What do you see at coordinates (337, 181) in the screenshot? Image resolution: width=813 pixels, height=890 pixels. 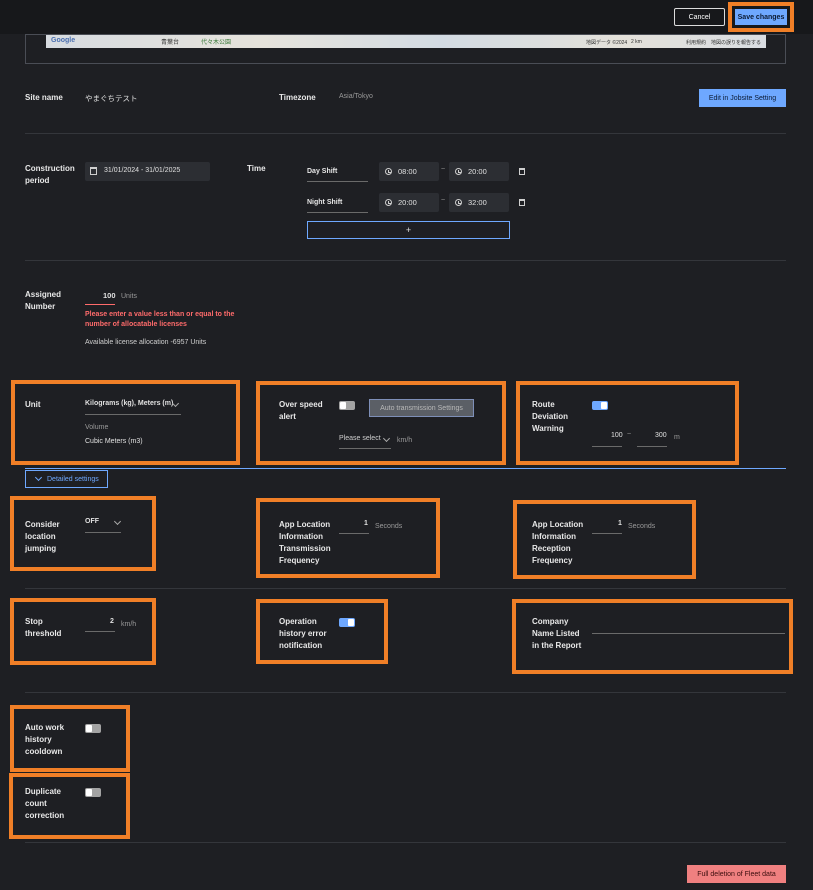 I see `day-shift-underline` at bounding box center [337, 181].